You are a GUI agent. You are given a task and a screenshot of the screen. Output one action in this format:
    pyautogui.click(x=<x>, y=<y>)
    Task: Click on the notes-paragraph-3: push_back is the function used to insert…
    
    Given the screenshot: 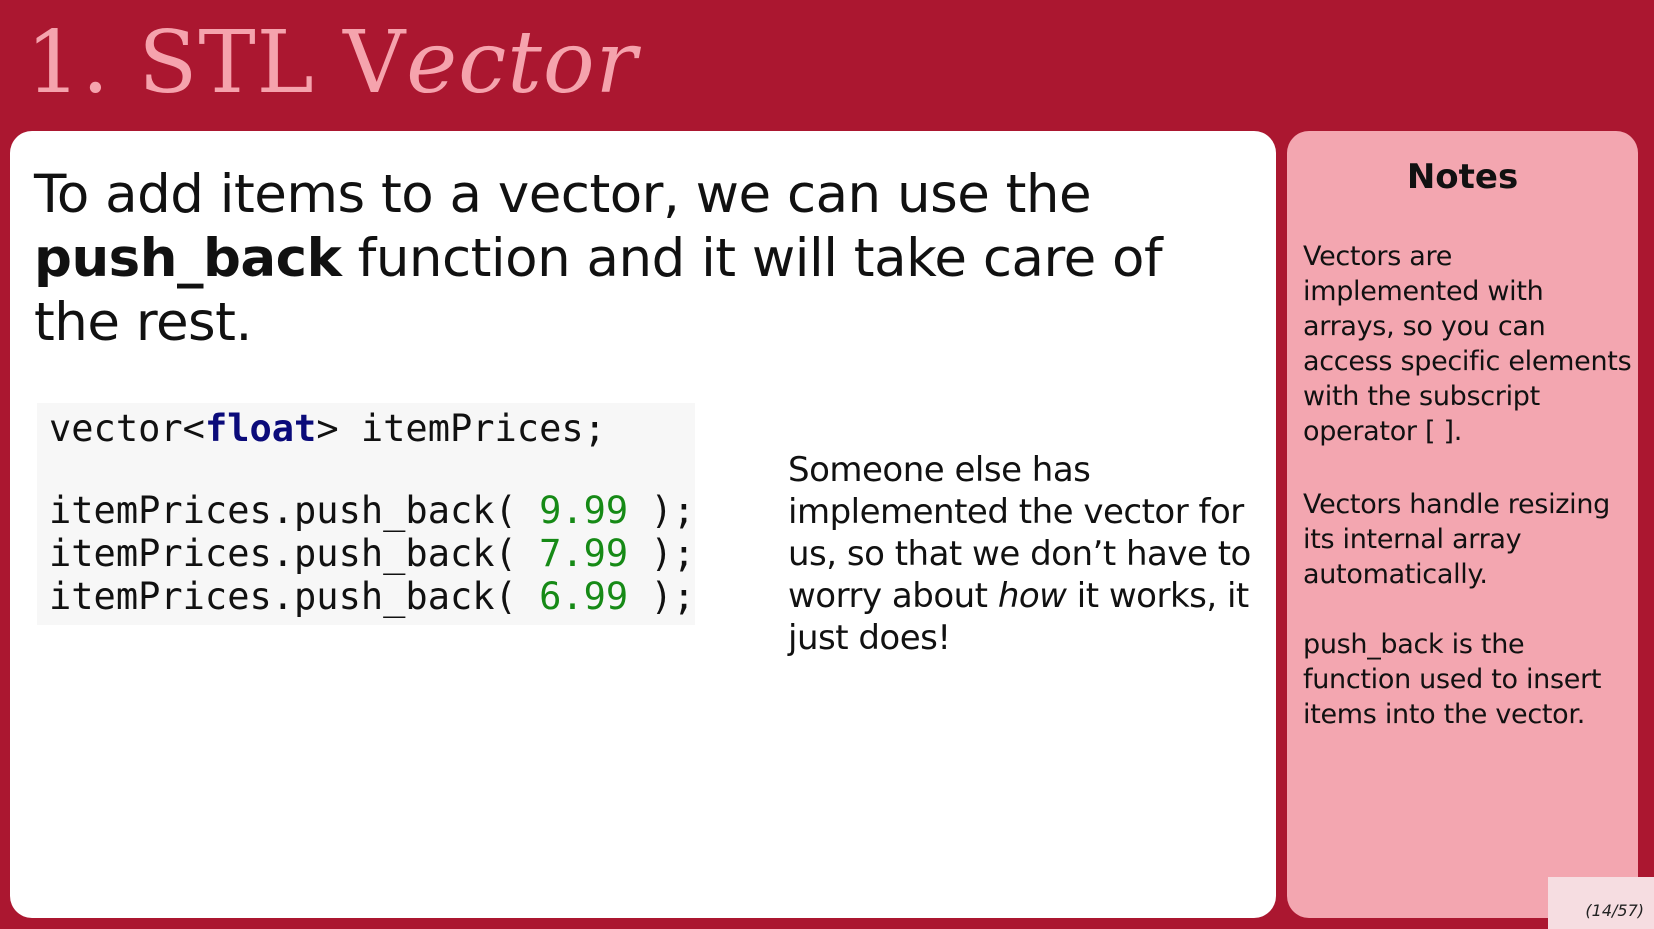 What is the action you would take?
    pyautogui.click(x=1452, y=679)
    